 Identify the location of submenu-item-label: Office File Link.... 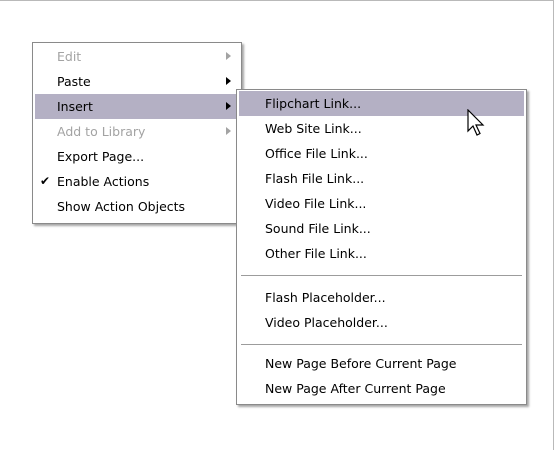
(316, 153).